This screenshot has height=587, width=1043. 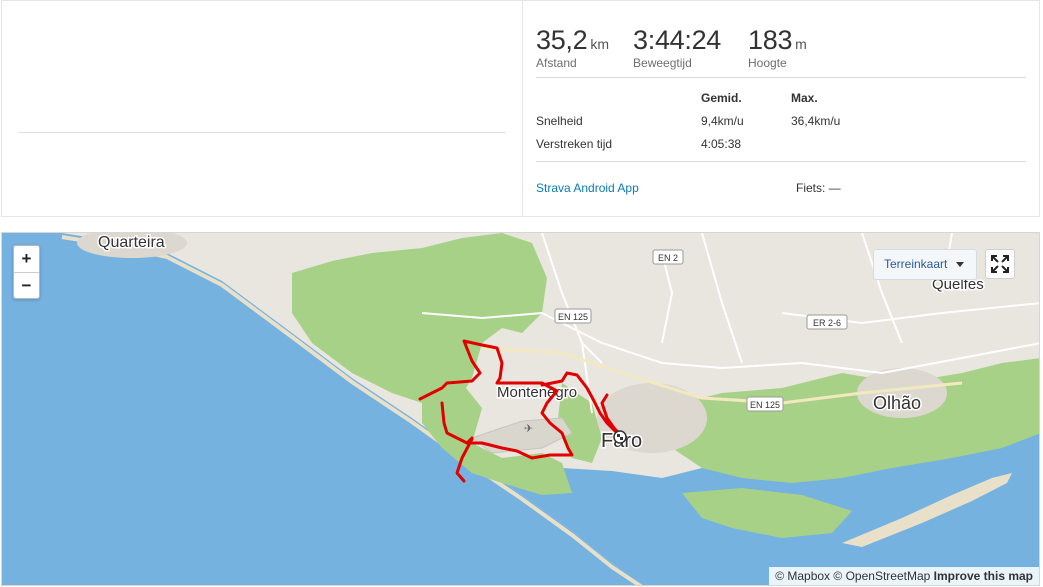 What do you see at coordinates (818, 188) in the screenshot?
I see `gear-info: Fiets: —` at bounding box center [818, 188].